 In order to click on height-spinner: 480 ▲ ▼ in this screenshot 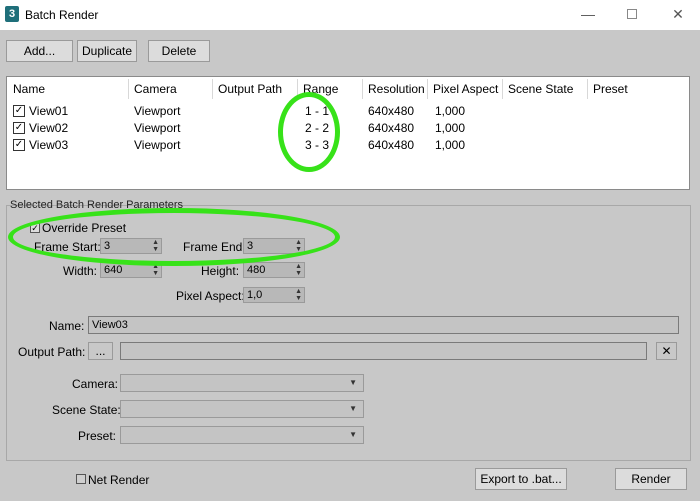, I will do `click(274, 270)`.